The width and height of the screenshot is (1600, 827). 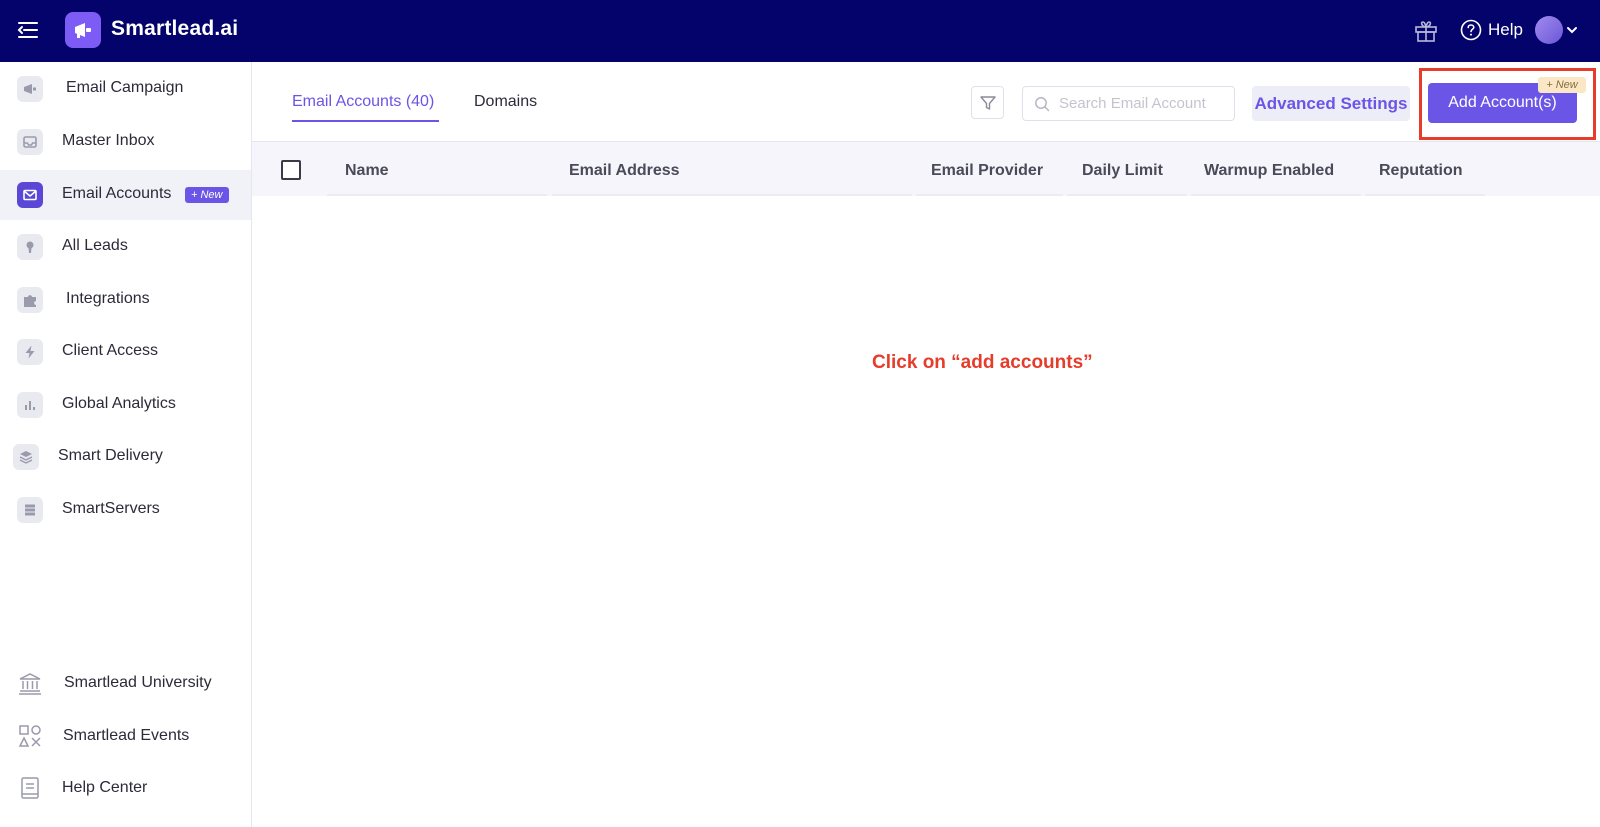 I want to click on leads-icon, so click(x=30, y=247).